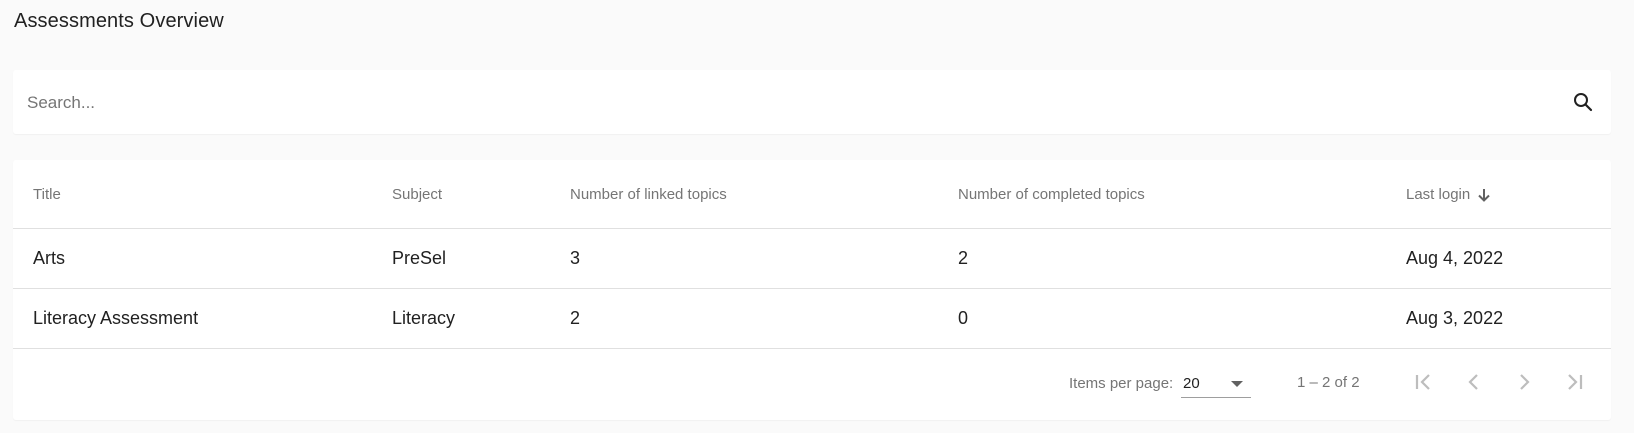 This screenshot has width=1634, height=433. What do you see at coordinates (812, 259) in the screenshot?
I see `table-row: Arts PreSel 3 2 Aug 4, 2022` at bounding box center [812, 259].